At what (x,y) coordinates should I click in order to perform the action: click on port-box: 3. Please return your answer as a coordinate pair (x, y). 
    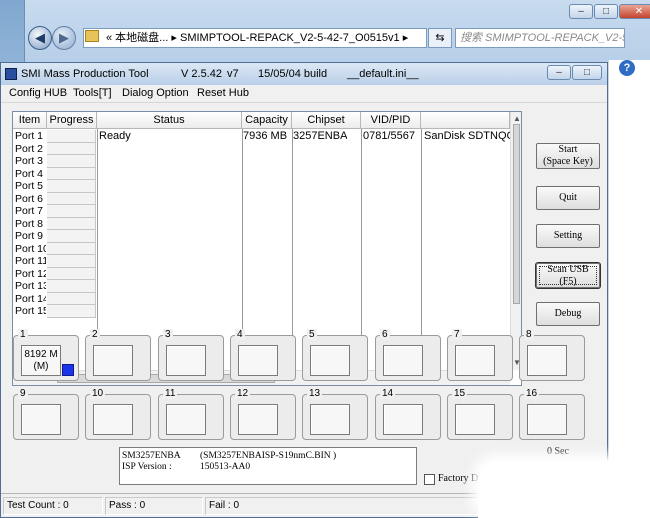
    Looking at the image, I should click on (191, 355).